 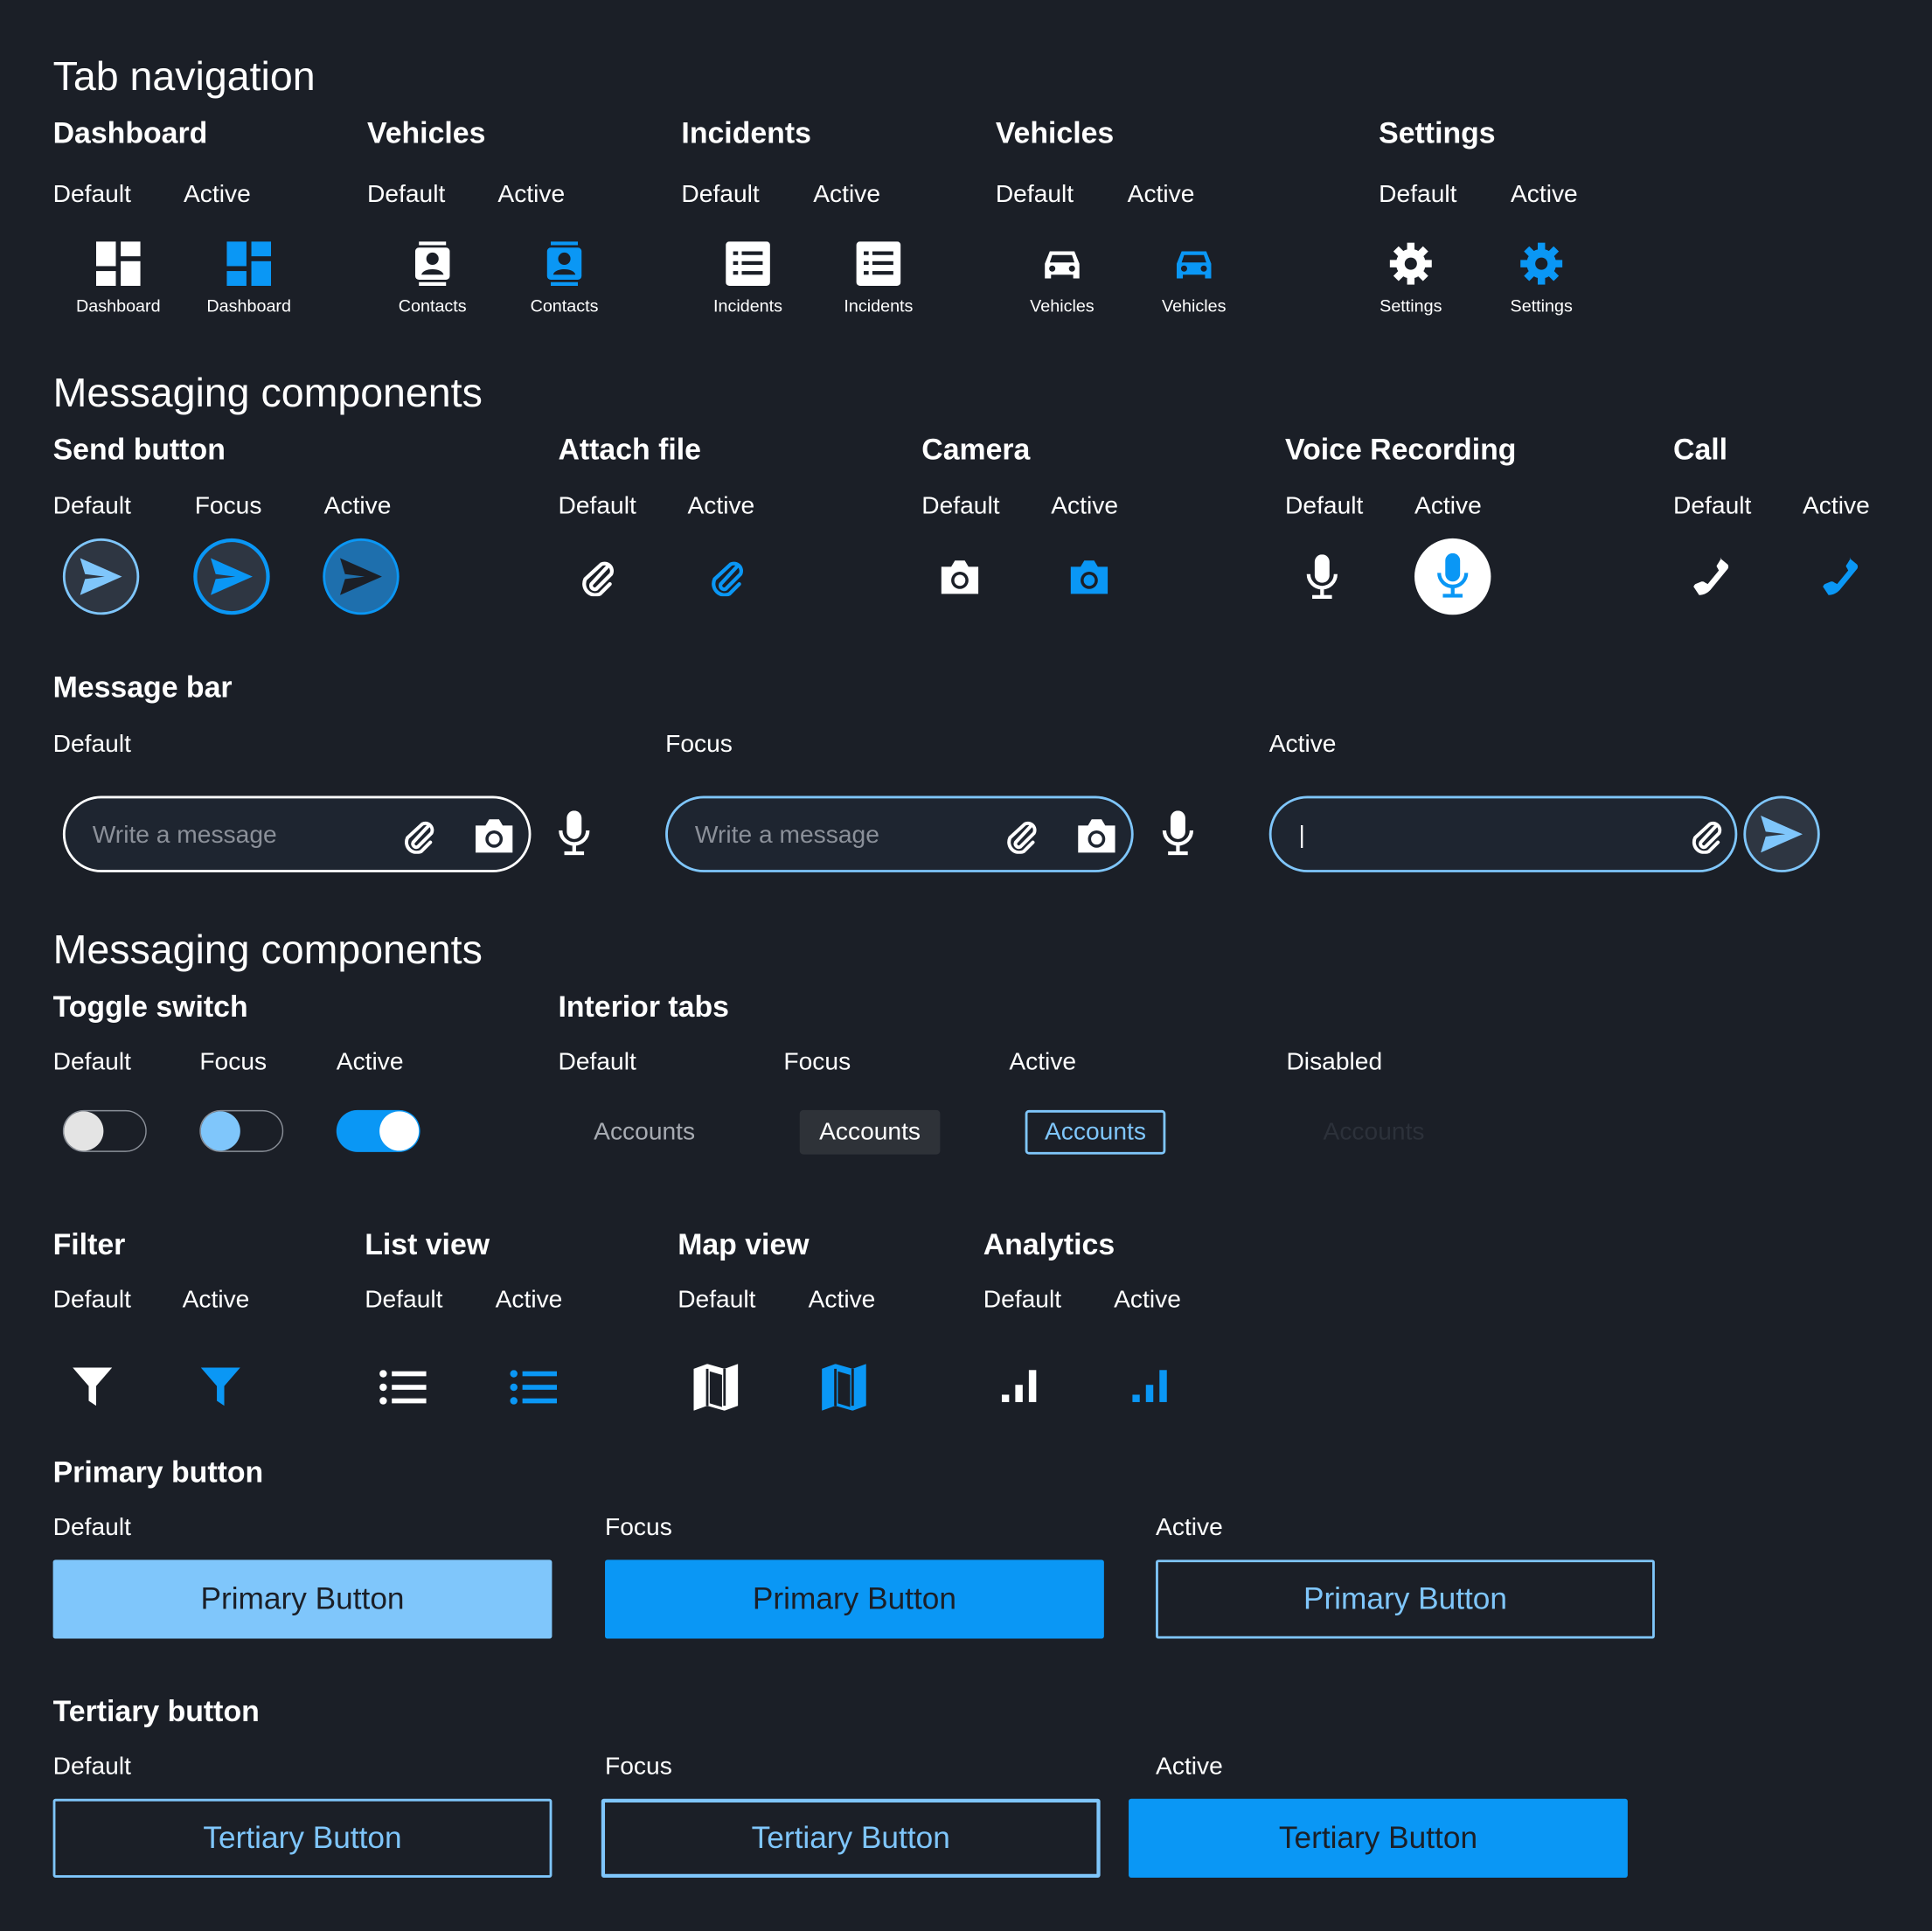 What do you see at coordinates (629, 451) in the screenshot?
I see `attach-file-title: Attach file` at bounding box center [629, 451].